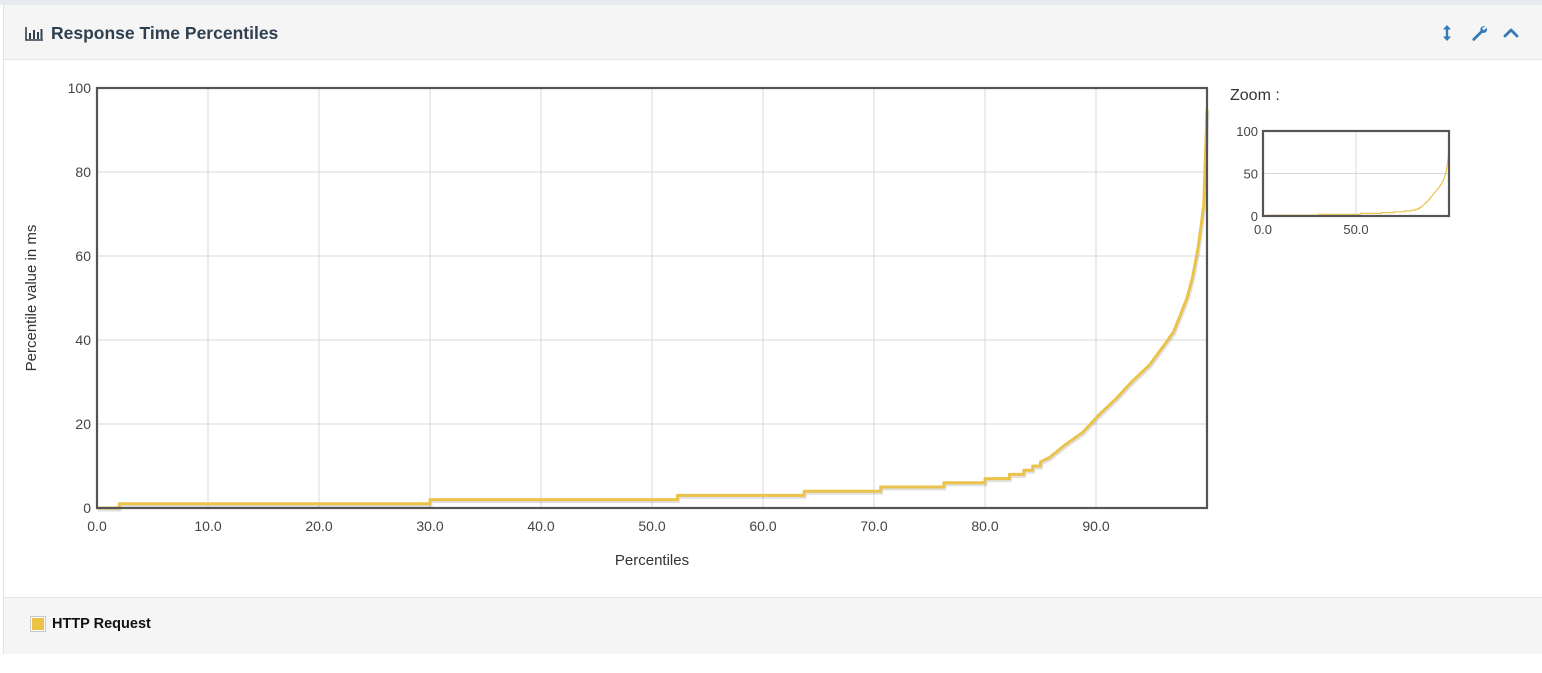 The height and width of the screenshot is (673, 1542). I want to click on wrench-icon, so click(1479, 33).